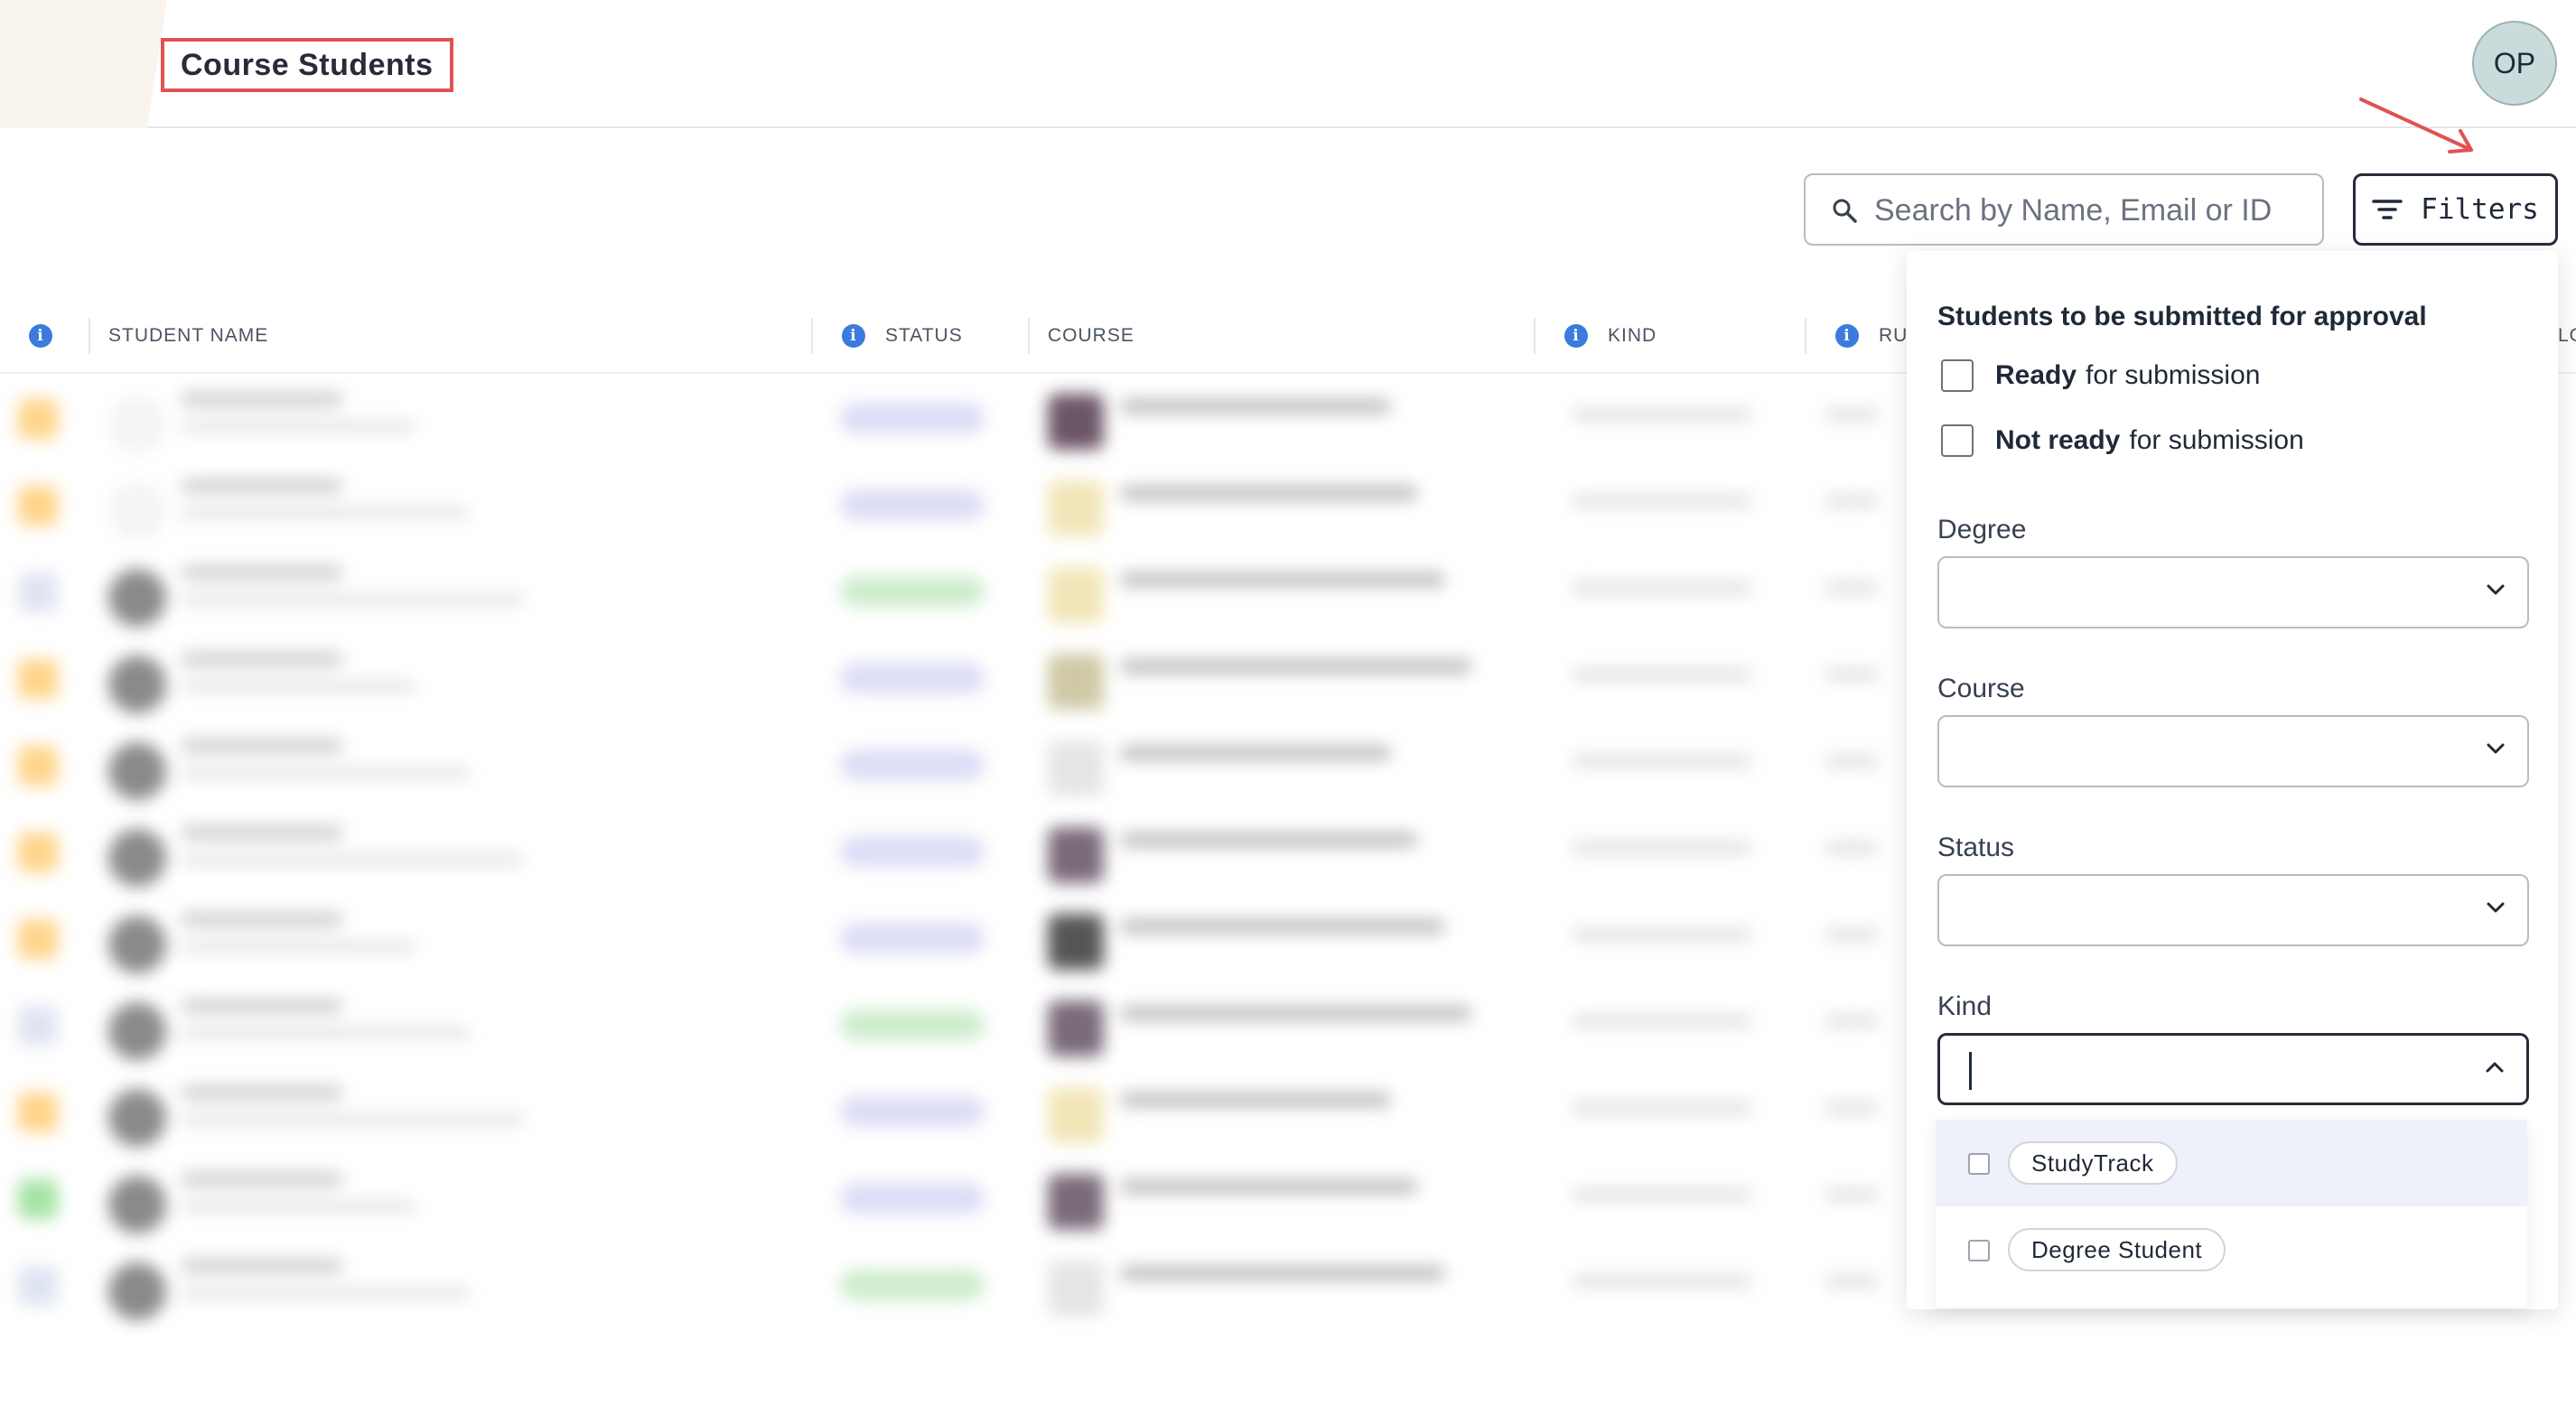 This screenshot has height=1405, width=2576. Describe the element at coordinates (1981, 688) in the screenshot. I see `course-label: Course` at that location.